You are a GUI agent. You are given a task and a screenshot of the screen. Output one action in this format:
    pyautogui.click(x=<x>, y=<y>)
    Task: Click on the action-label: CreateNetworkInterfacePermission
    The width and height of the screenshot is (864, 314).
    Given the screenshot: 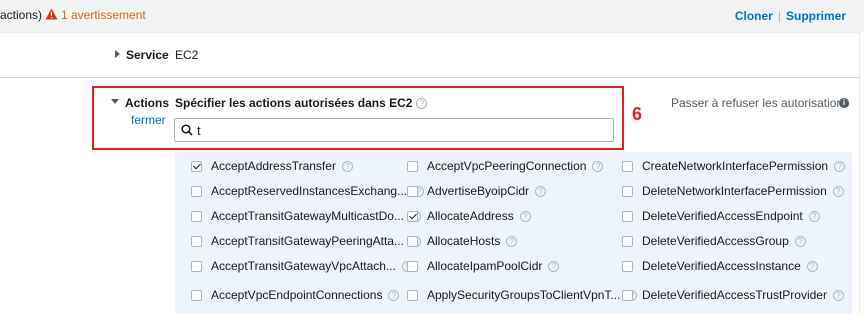 What is the action you would take?
    pyautogui.click(x=735, y=166)
    